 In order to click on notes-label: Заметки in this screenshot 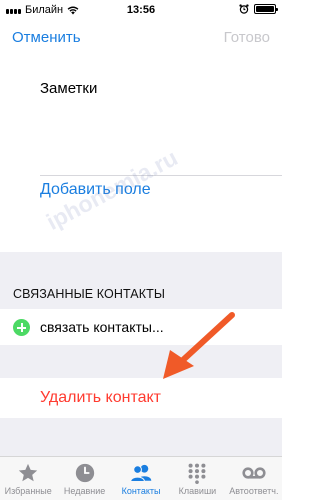, I will do `click(69, 88)`.